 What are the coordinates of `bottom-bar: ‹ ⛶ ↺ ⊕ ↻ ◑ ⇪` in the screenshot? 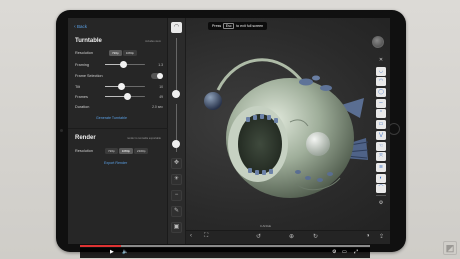 It's located at (288, 237).